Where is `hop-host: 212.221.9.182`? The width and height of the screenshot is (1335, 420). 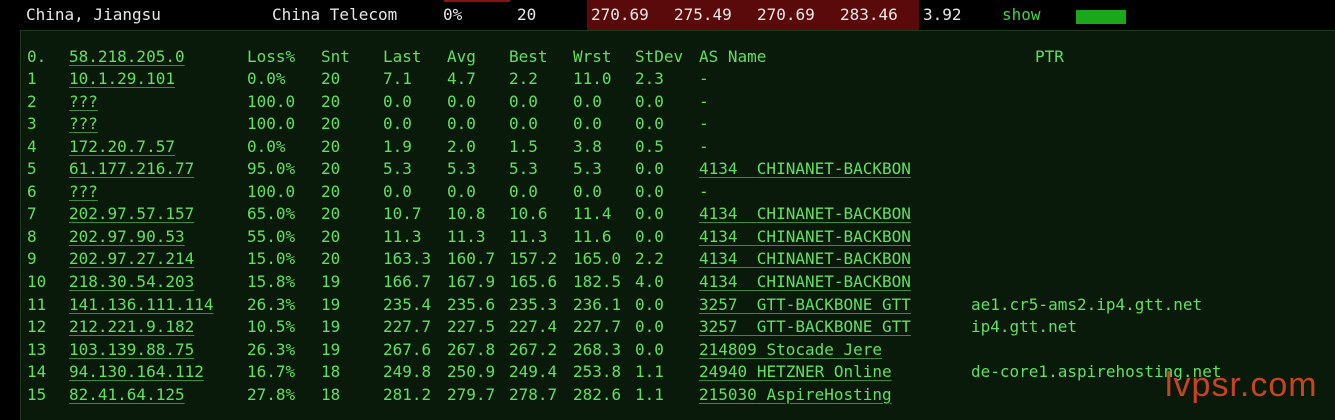
hop-host: 212.221.9.182 is located at coordinates (131, 327).